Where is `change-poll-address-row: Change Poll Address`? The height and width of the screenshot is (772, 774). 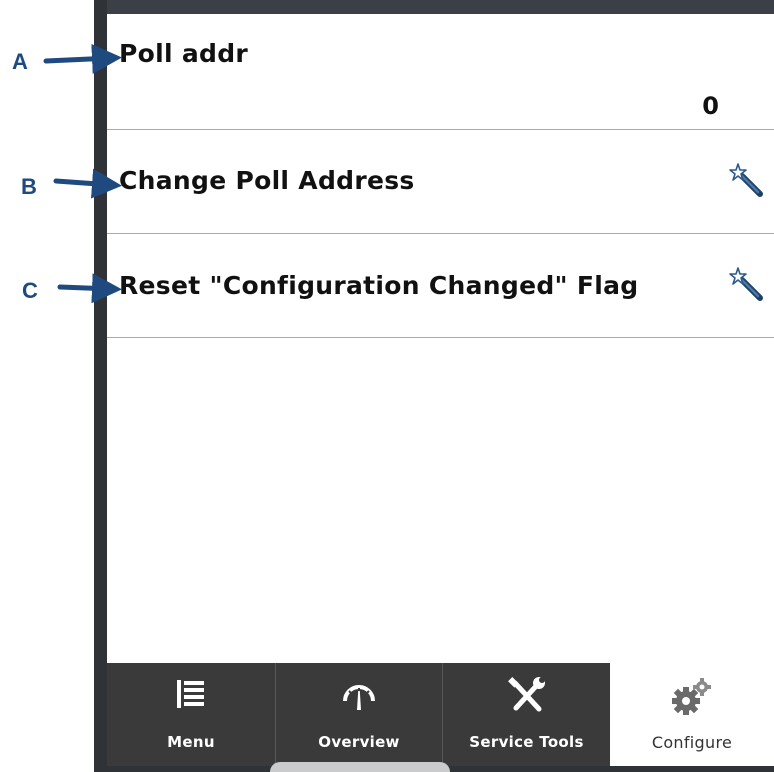 change-poll-address-row: Change Poll Address is located at coordinates (440, 182).